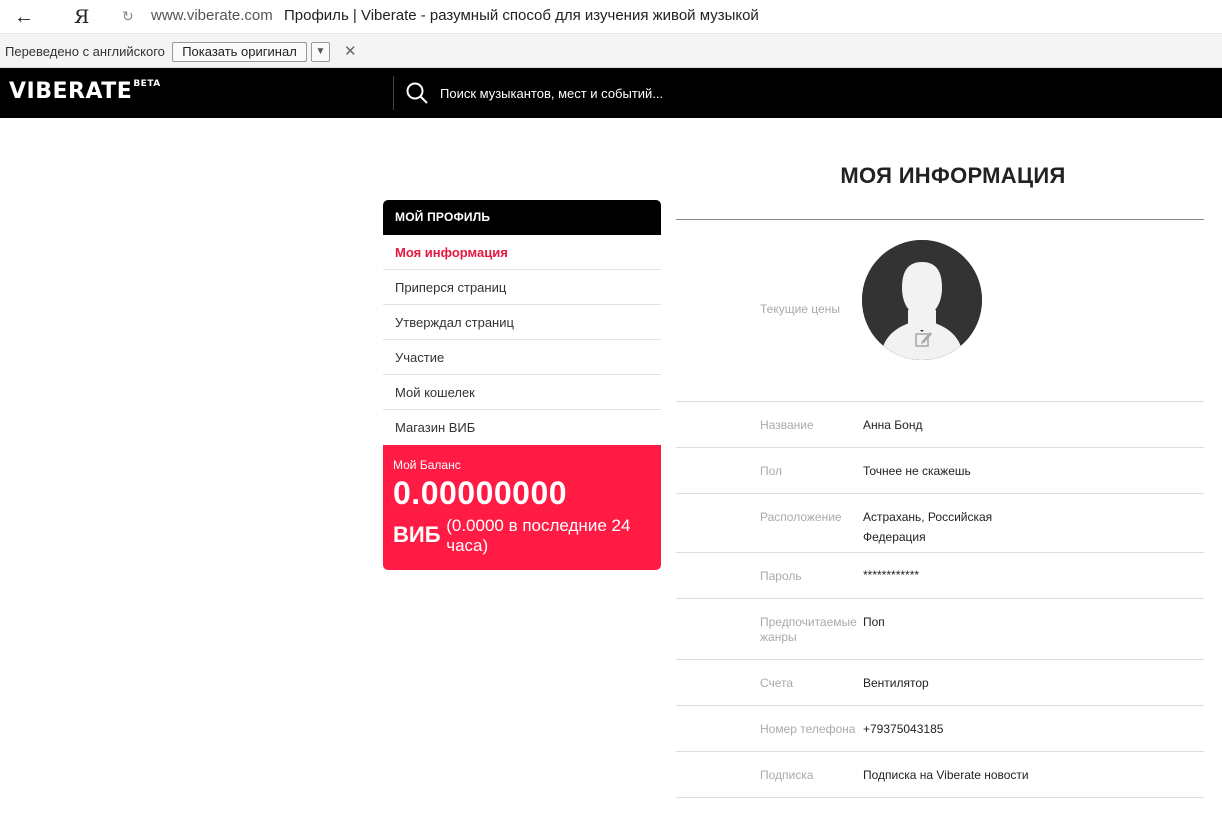 The height and width of the screenshot is (836, 1222). I want to click on sidebar-item-participation: Участие, so click(522, 357).